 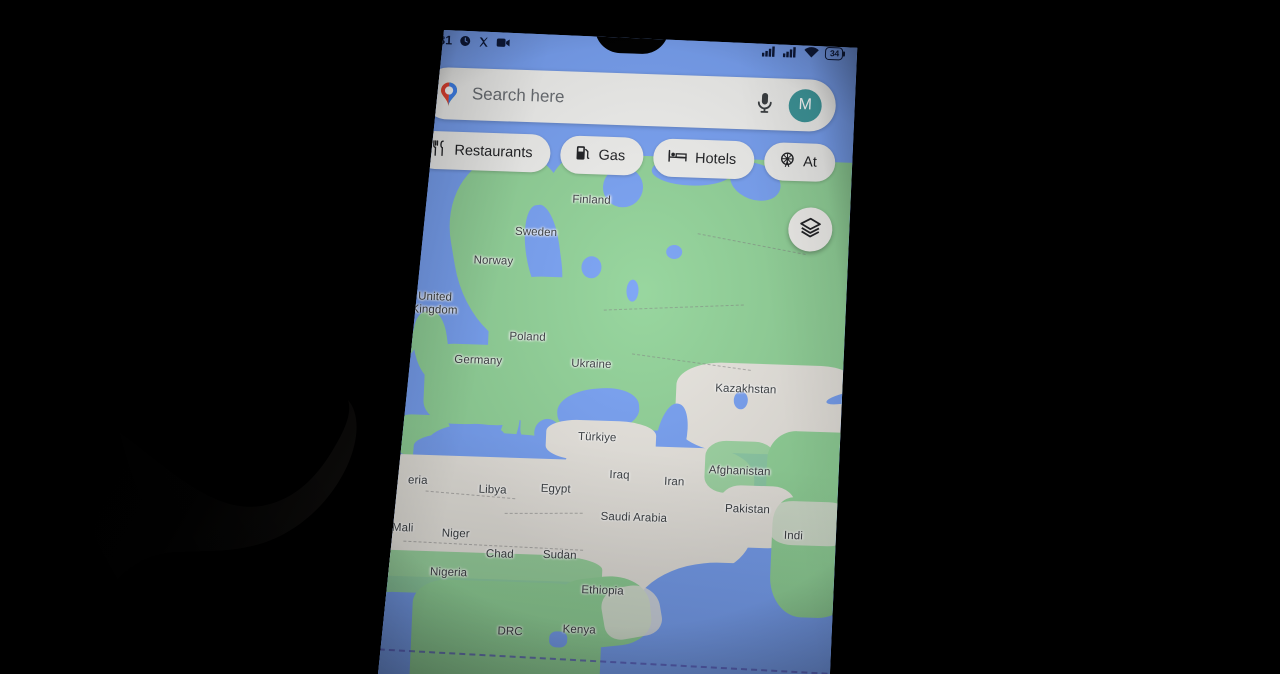 What do you see at coordinates (405, 341) in the screenshot?
I see `land-ireland` at bounding box center [405, 341].